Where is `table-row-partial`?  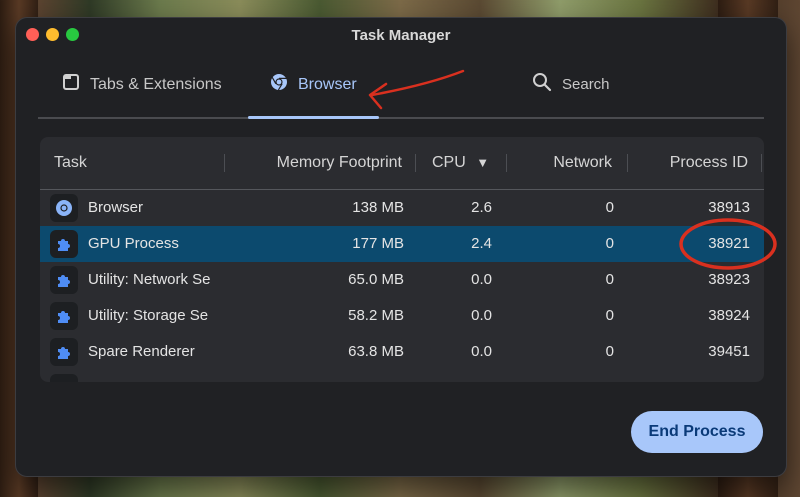 table-row-partial is located at coordinates (402, 376).